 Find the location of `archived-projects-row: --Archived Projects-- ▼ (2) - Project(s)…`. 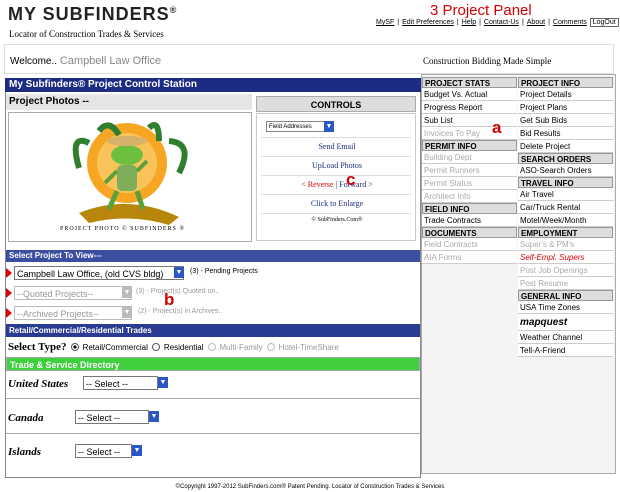

archived-projects-row: --Archived Projects-- ▼ (2) - Project(s)… is located at coordinates (213, 313).